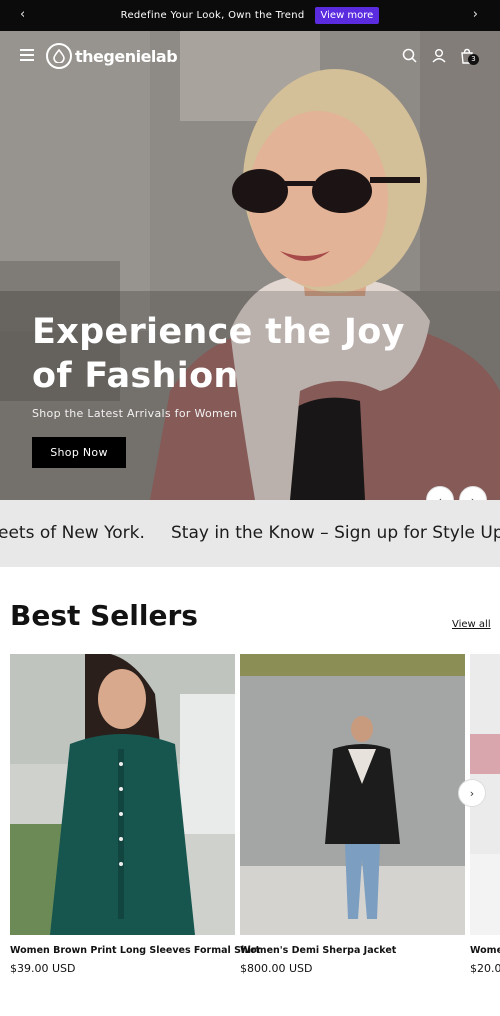 The width and height of the screenshot is (500, 1016). What do you see at coordinates (79, 452) in the screenshot?
I see `shop-now-button: Shop Now` at bounding box center [79, 452].